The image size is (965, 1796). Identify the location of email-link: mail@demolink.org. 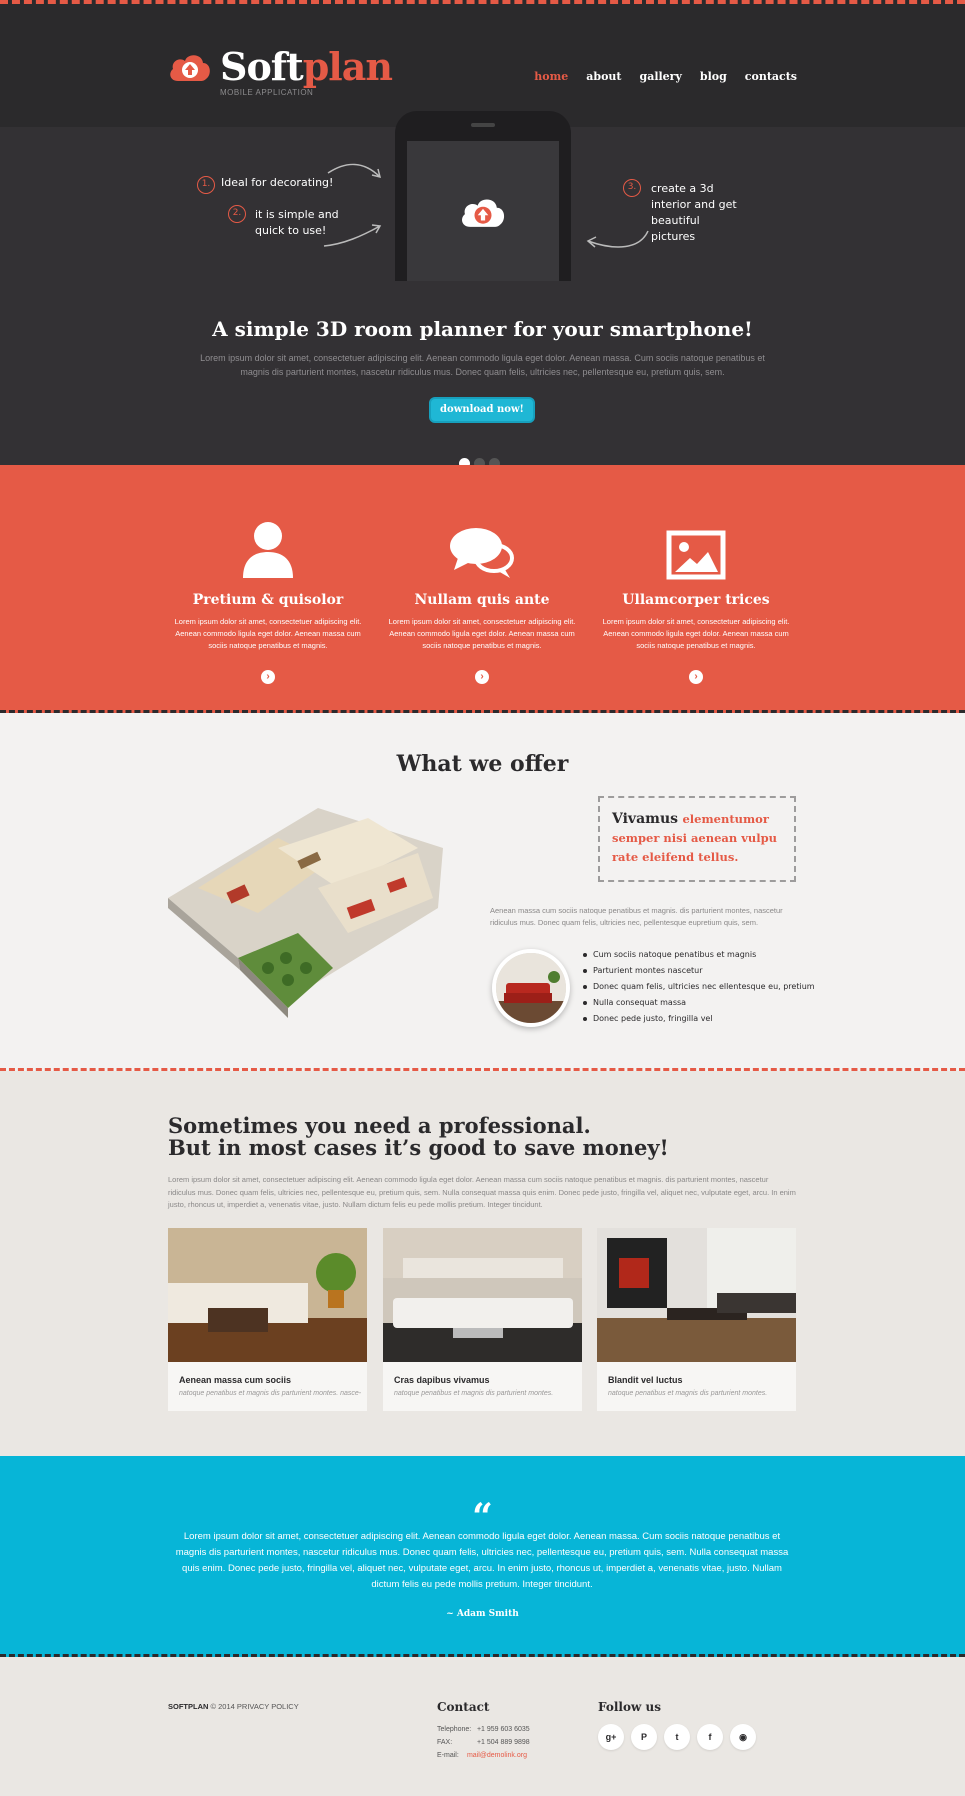
(497, 1755).